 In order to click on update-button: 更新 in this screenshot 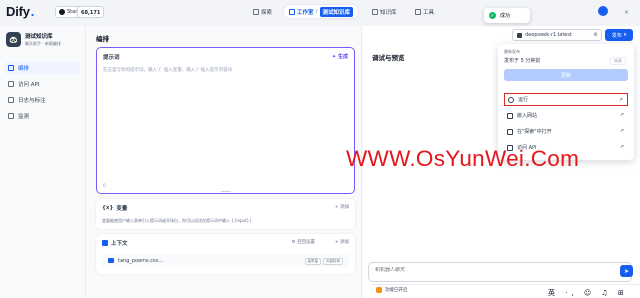, I will do `click(566, 75)`.